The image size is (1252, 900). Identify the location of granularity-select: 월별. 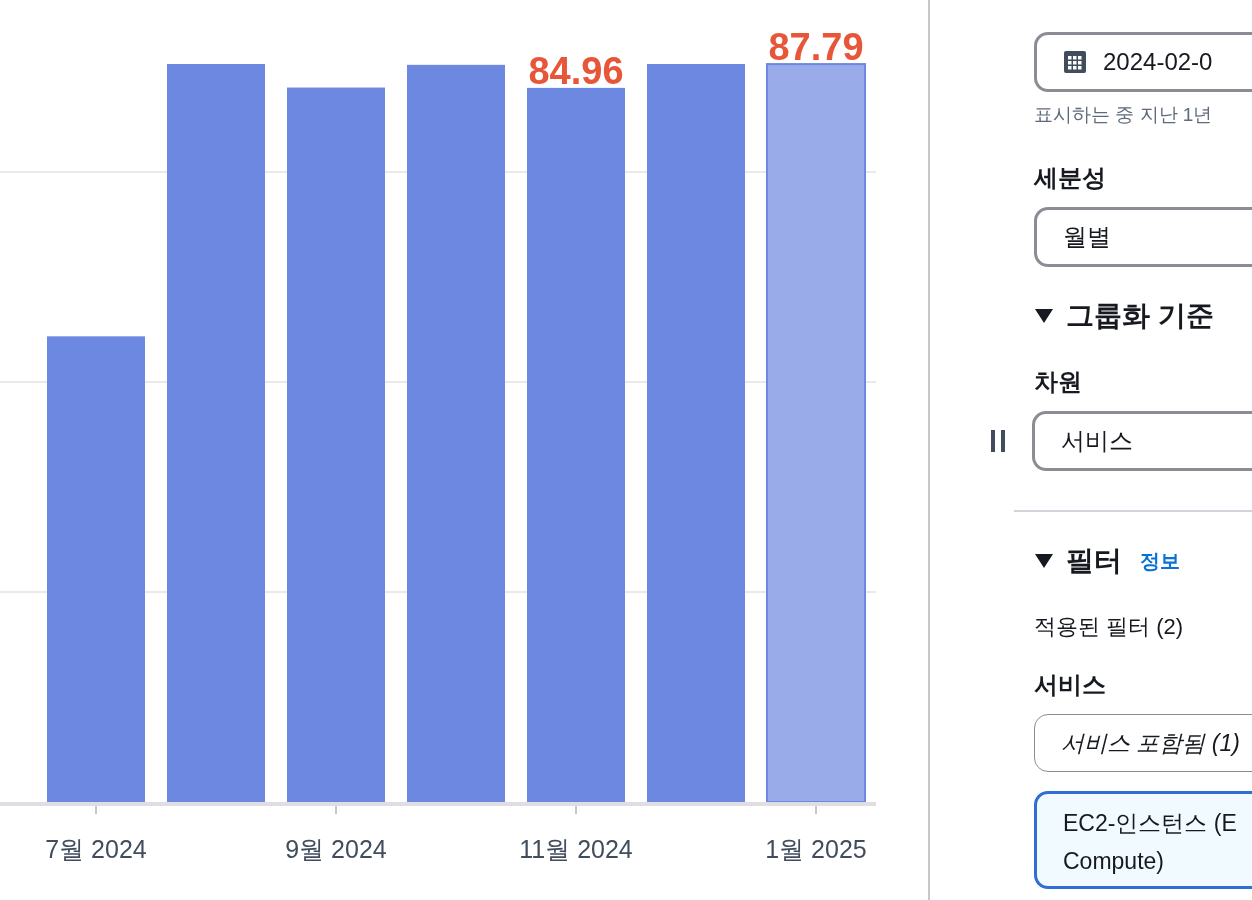
(1143, 237).